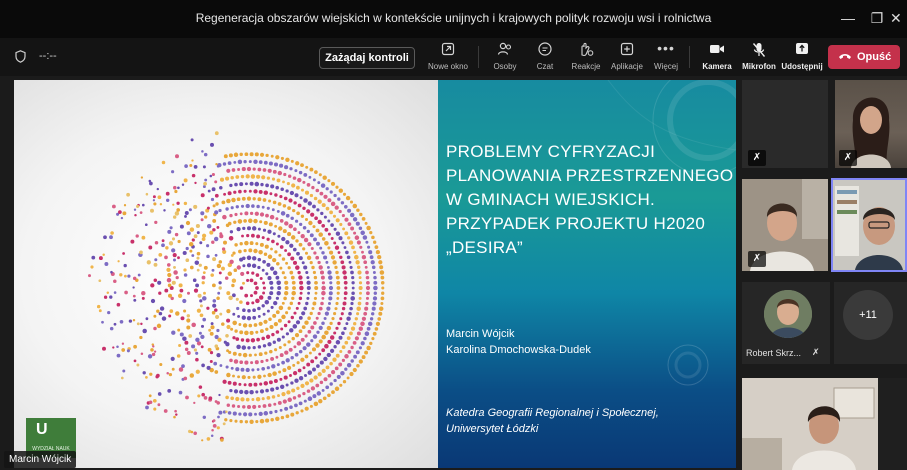 The width and height of the screenshot is (907, 470). I want to click on participant-tile, so click(824, 424).